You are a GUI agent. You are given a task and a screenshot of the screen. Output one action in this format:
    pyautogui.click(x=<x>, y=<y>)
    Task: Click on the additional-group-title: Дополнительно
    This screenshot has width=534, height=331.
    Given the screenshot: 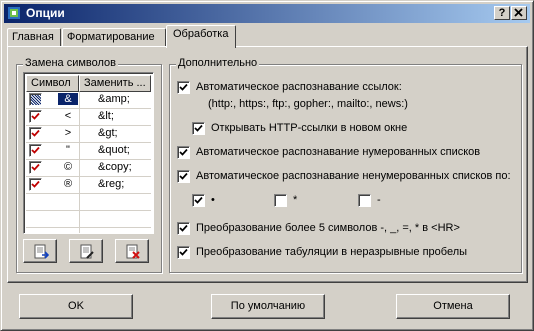 What is the action you would take?
    pyautogui.click(x=218, y=63)
    